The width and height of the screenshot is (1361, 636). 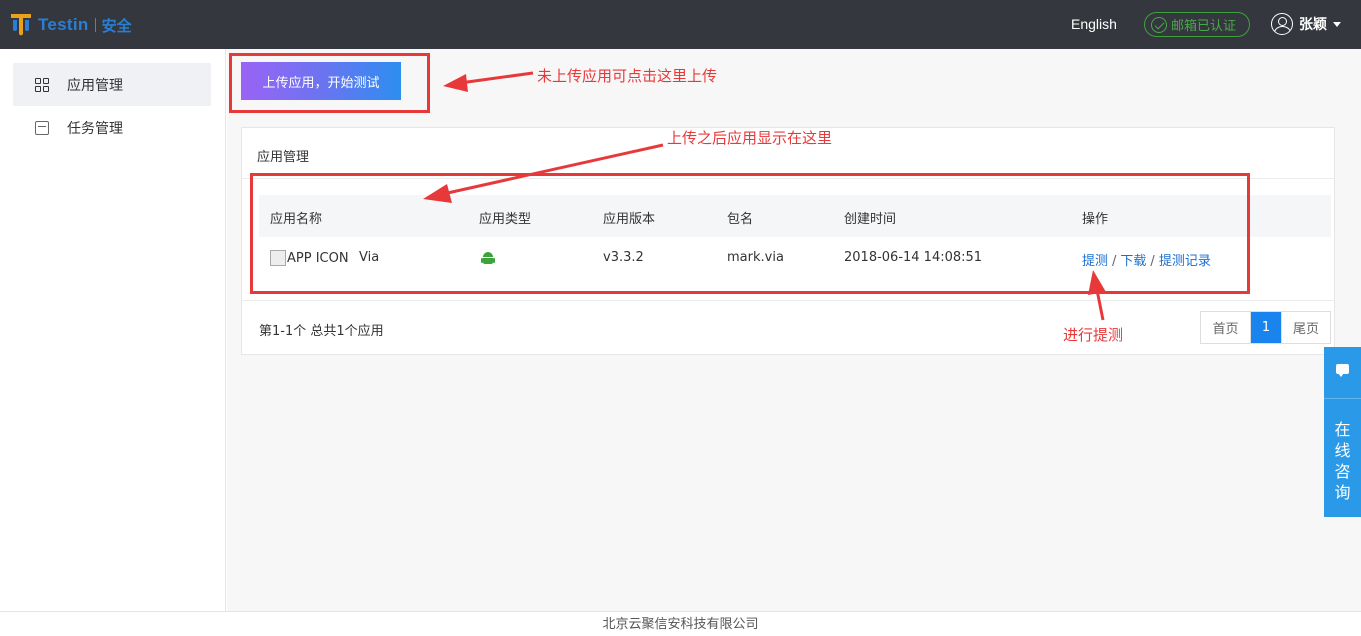 What do you see at coordinates (113, 330) in the screenshot?
I see `sidebar: 应用管理 任务管理` at bounding box center [113, 330].